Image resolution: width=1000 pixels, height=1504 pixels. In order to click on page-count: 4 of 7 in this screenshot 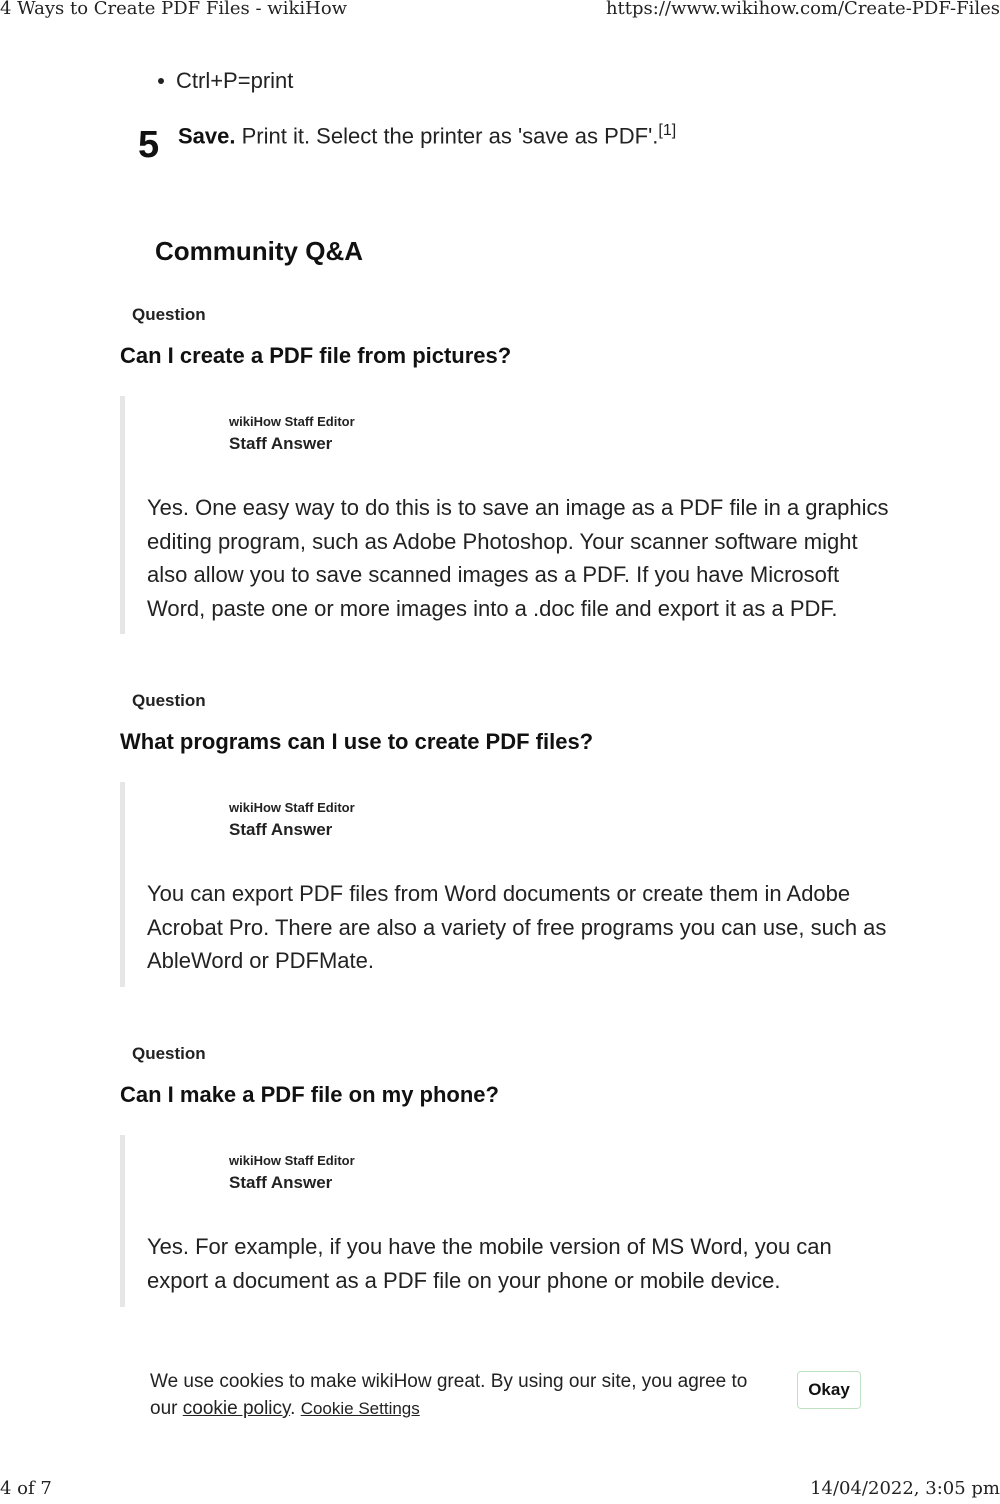, I will do `click(26, 1488)`.